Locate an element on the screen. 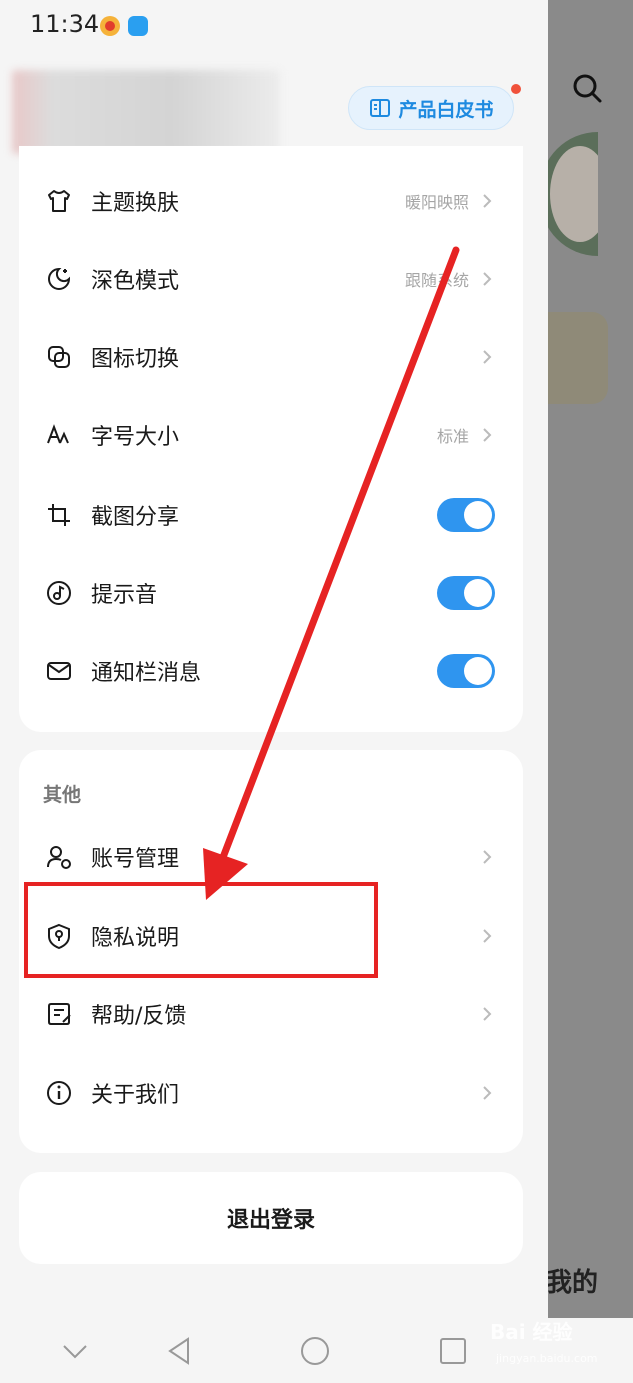 The height and width of the screenshot is (1383, 633). watermark: Bai 经验 jingyan.baidu.com is located at coordinates (555, 1343).